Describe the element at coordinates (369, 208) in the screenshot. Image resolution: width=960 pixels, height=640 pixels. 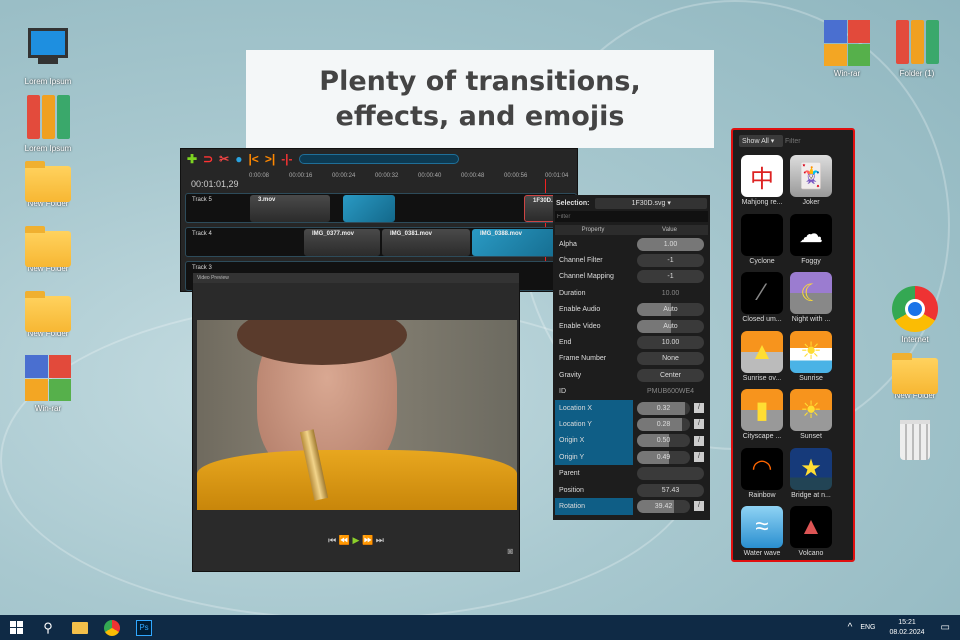
I see `transition` at that location.